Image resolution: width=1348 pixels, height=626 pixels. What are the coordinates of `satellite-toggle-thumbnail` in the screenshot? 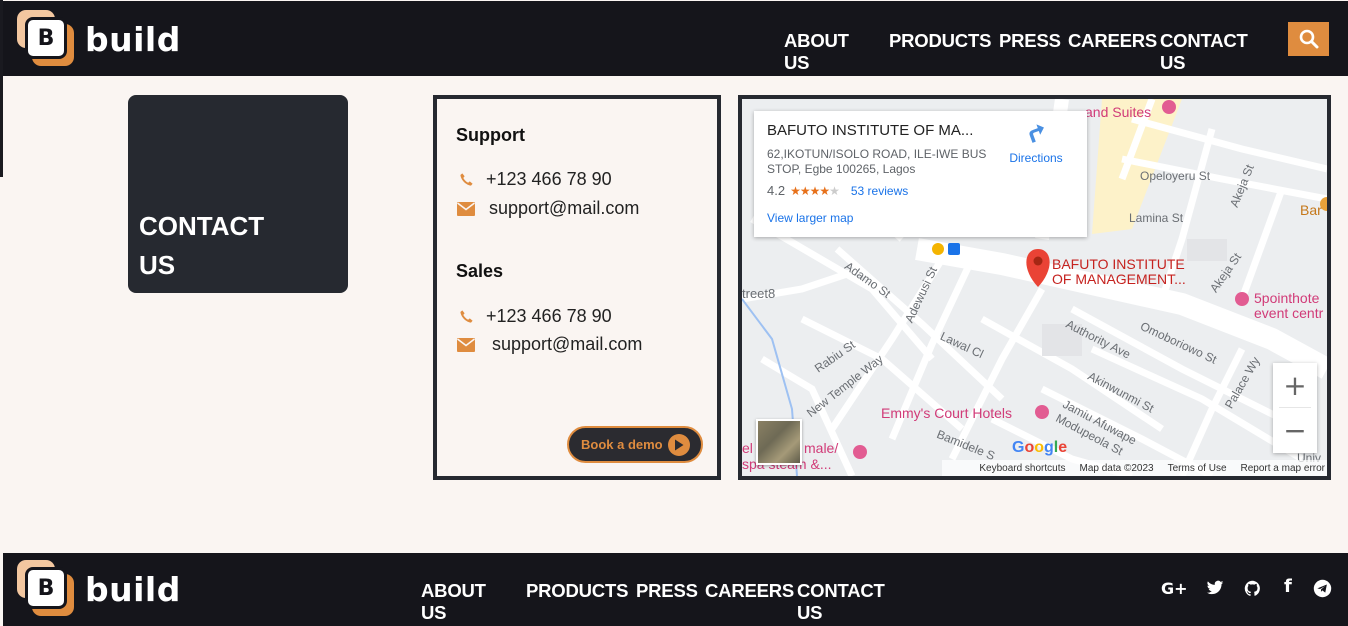 It's located at (779, 442).